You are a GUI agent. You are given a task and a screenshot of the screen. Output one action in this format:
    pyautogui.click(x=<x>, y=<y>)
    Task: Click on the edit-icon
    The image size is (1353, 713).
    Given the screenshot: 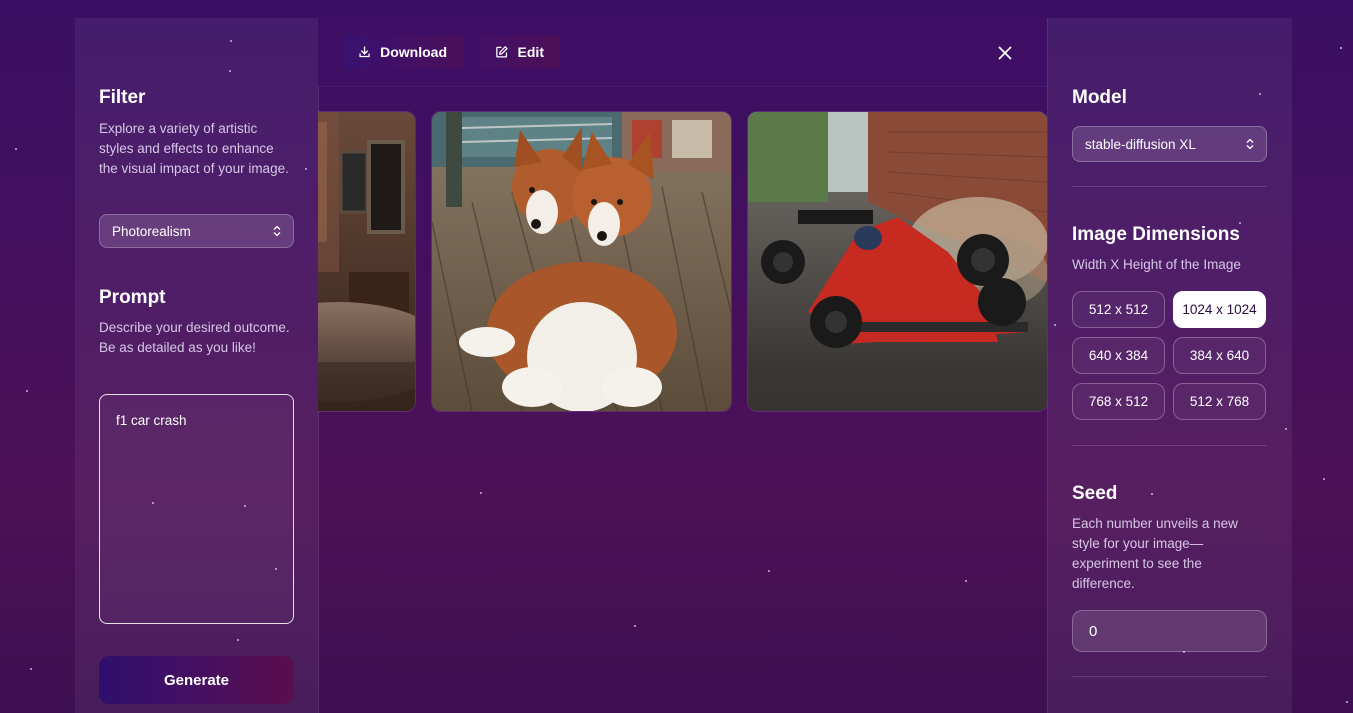 What is the action you would take?
    pyautogui.click(x=502, y=52)
    